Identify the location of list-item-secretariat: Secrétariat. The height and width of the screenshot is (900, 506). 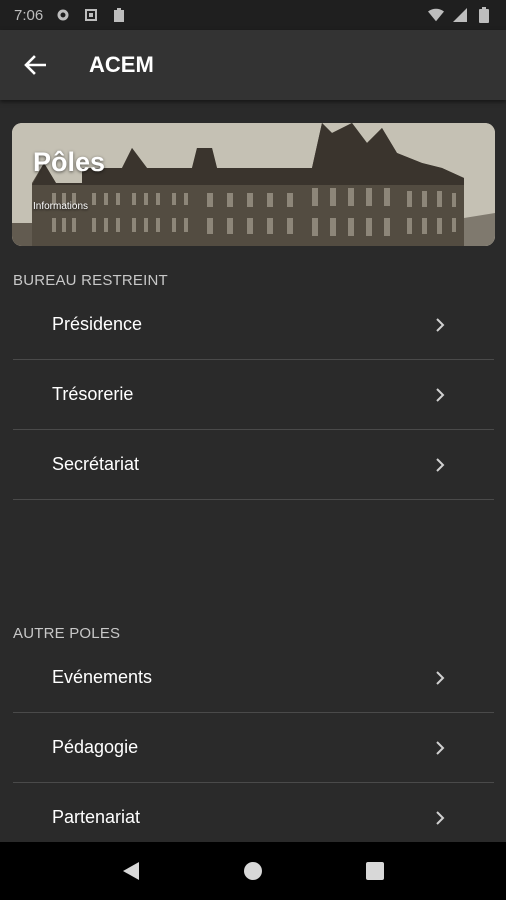
(253, 465).